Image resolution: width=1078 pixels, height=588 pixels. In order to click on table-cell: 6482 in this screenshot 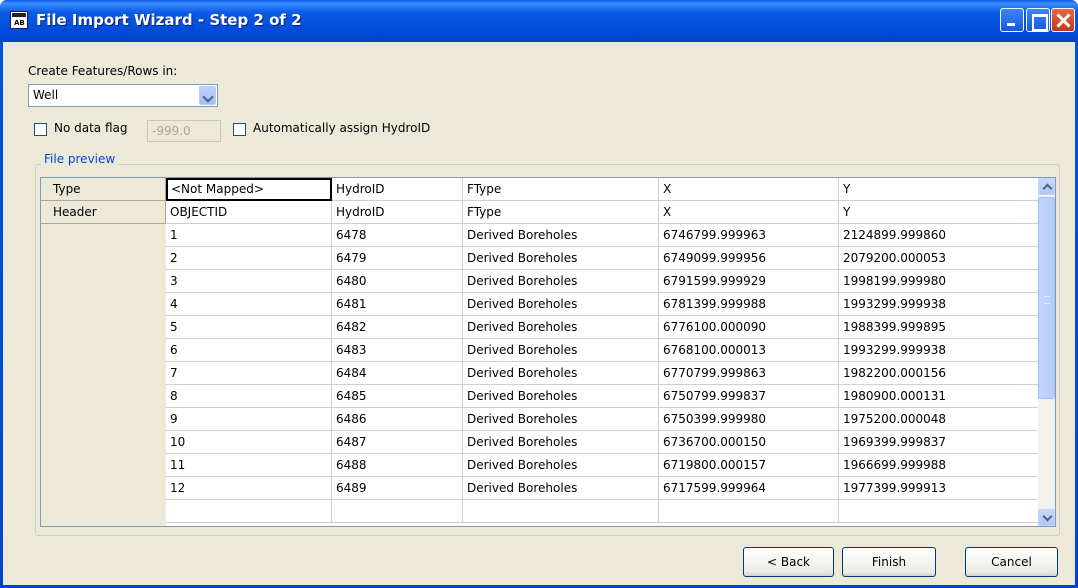, I will do `click(397, 327)`.